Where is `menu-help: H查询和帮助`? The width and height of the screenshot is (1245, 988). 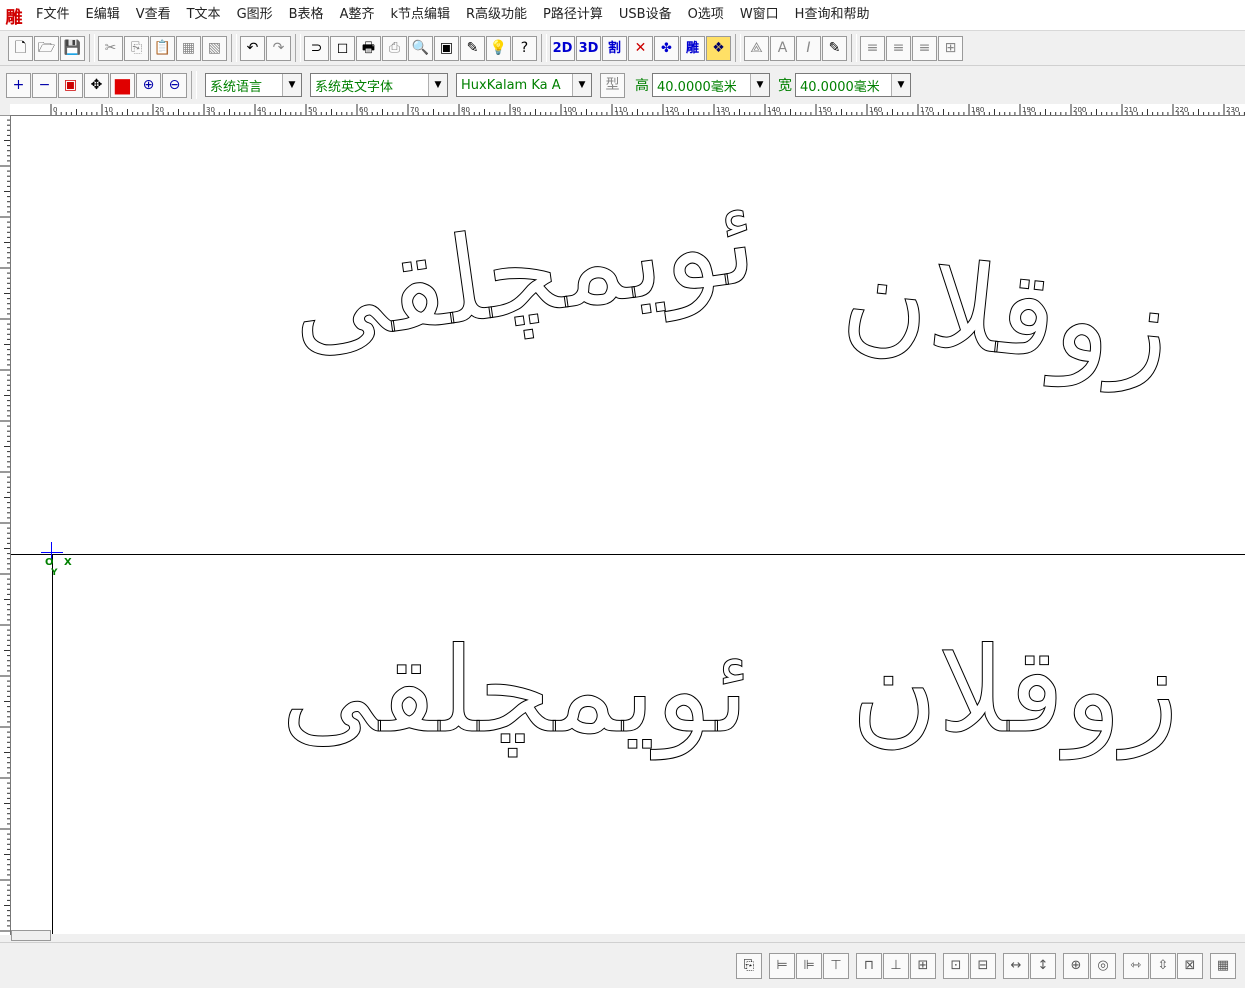
menu-help: H查询和帮助 is located at coordinates (832, 15).